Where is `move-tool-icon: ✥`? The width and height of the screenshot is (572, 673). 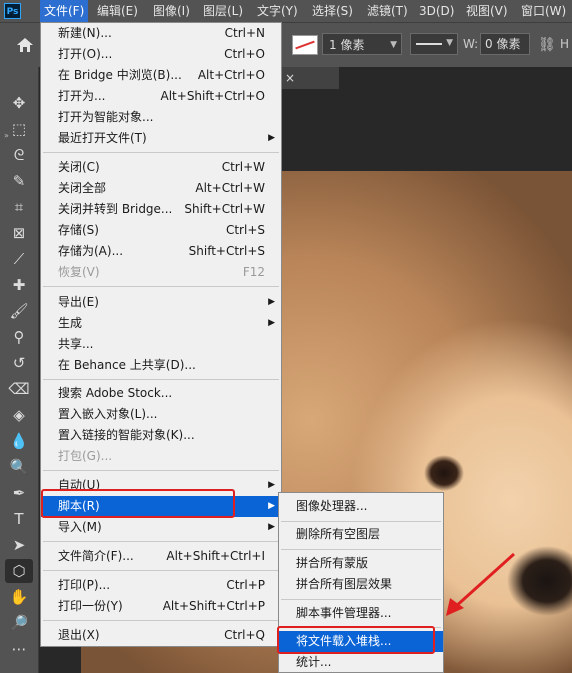 move-tool-icon: ✥ is located at coordinates (19, 103).